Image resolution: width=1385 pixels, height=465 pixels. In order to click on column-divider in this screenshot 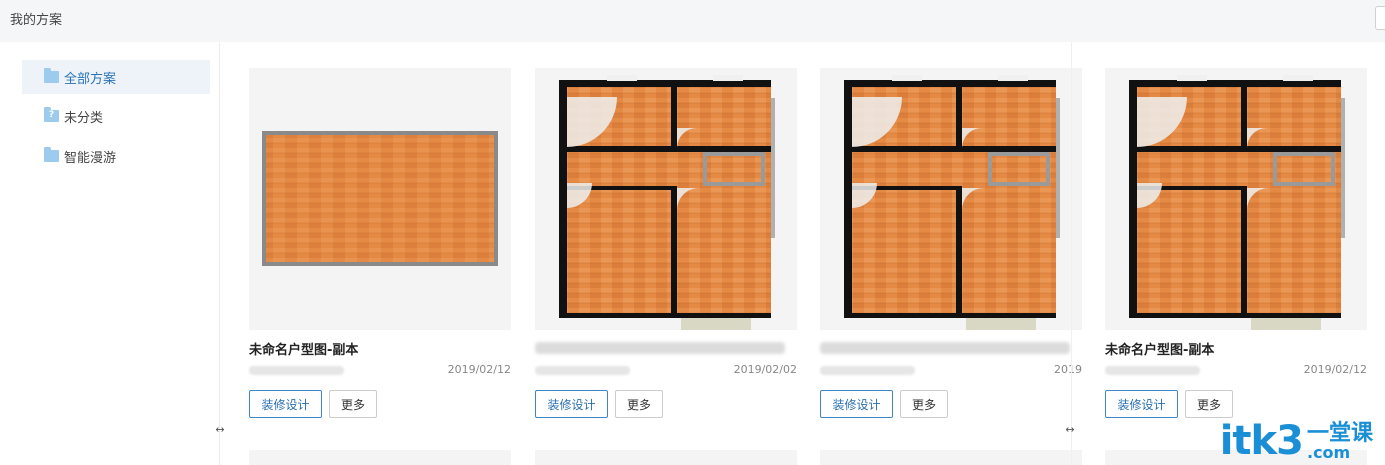, I will do `click(1071, 253)`.